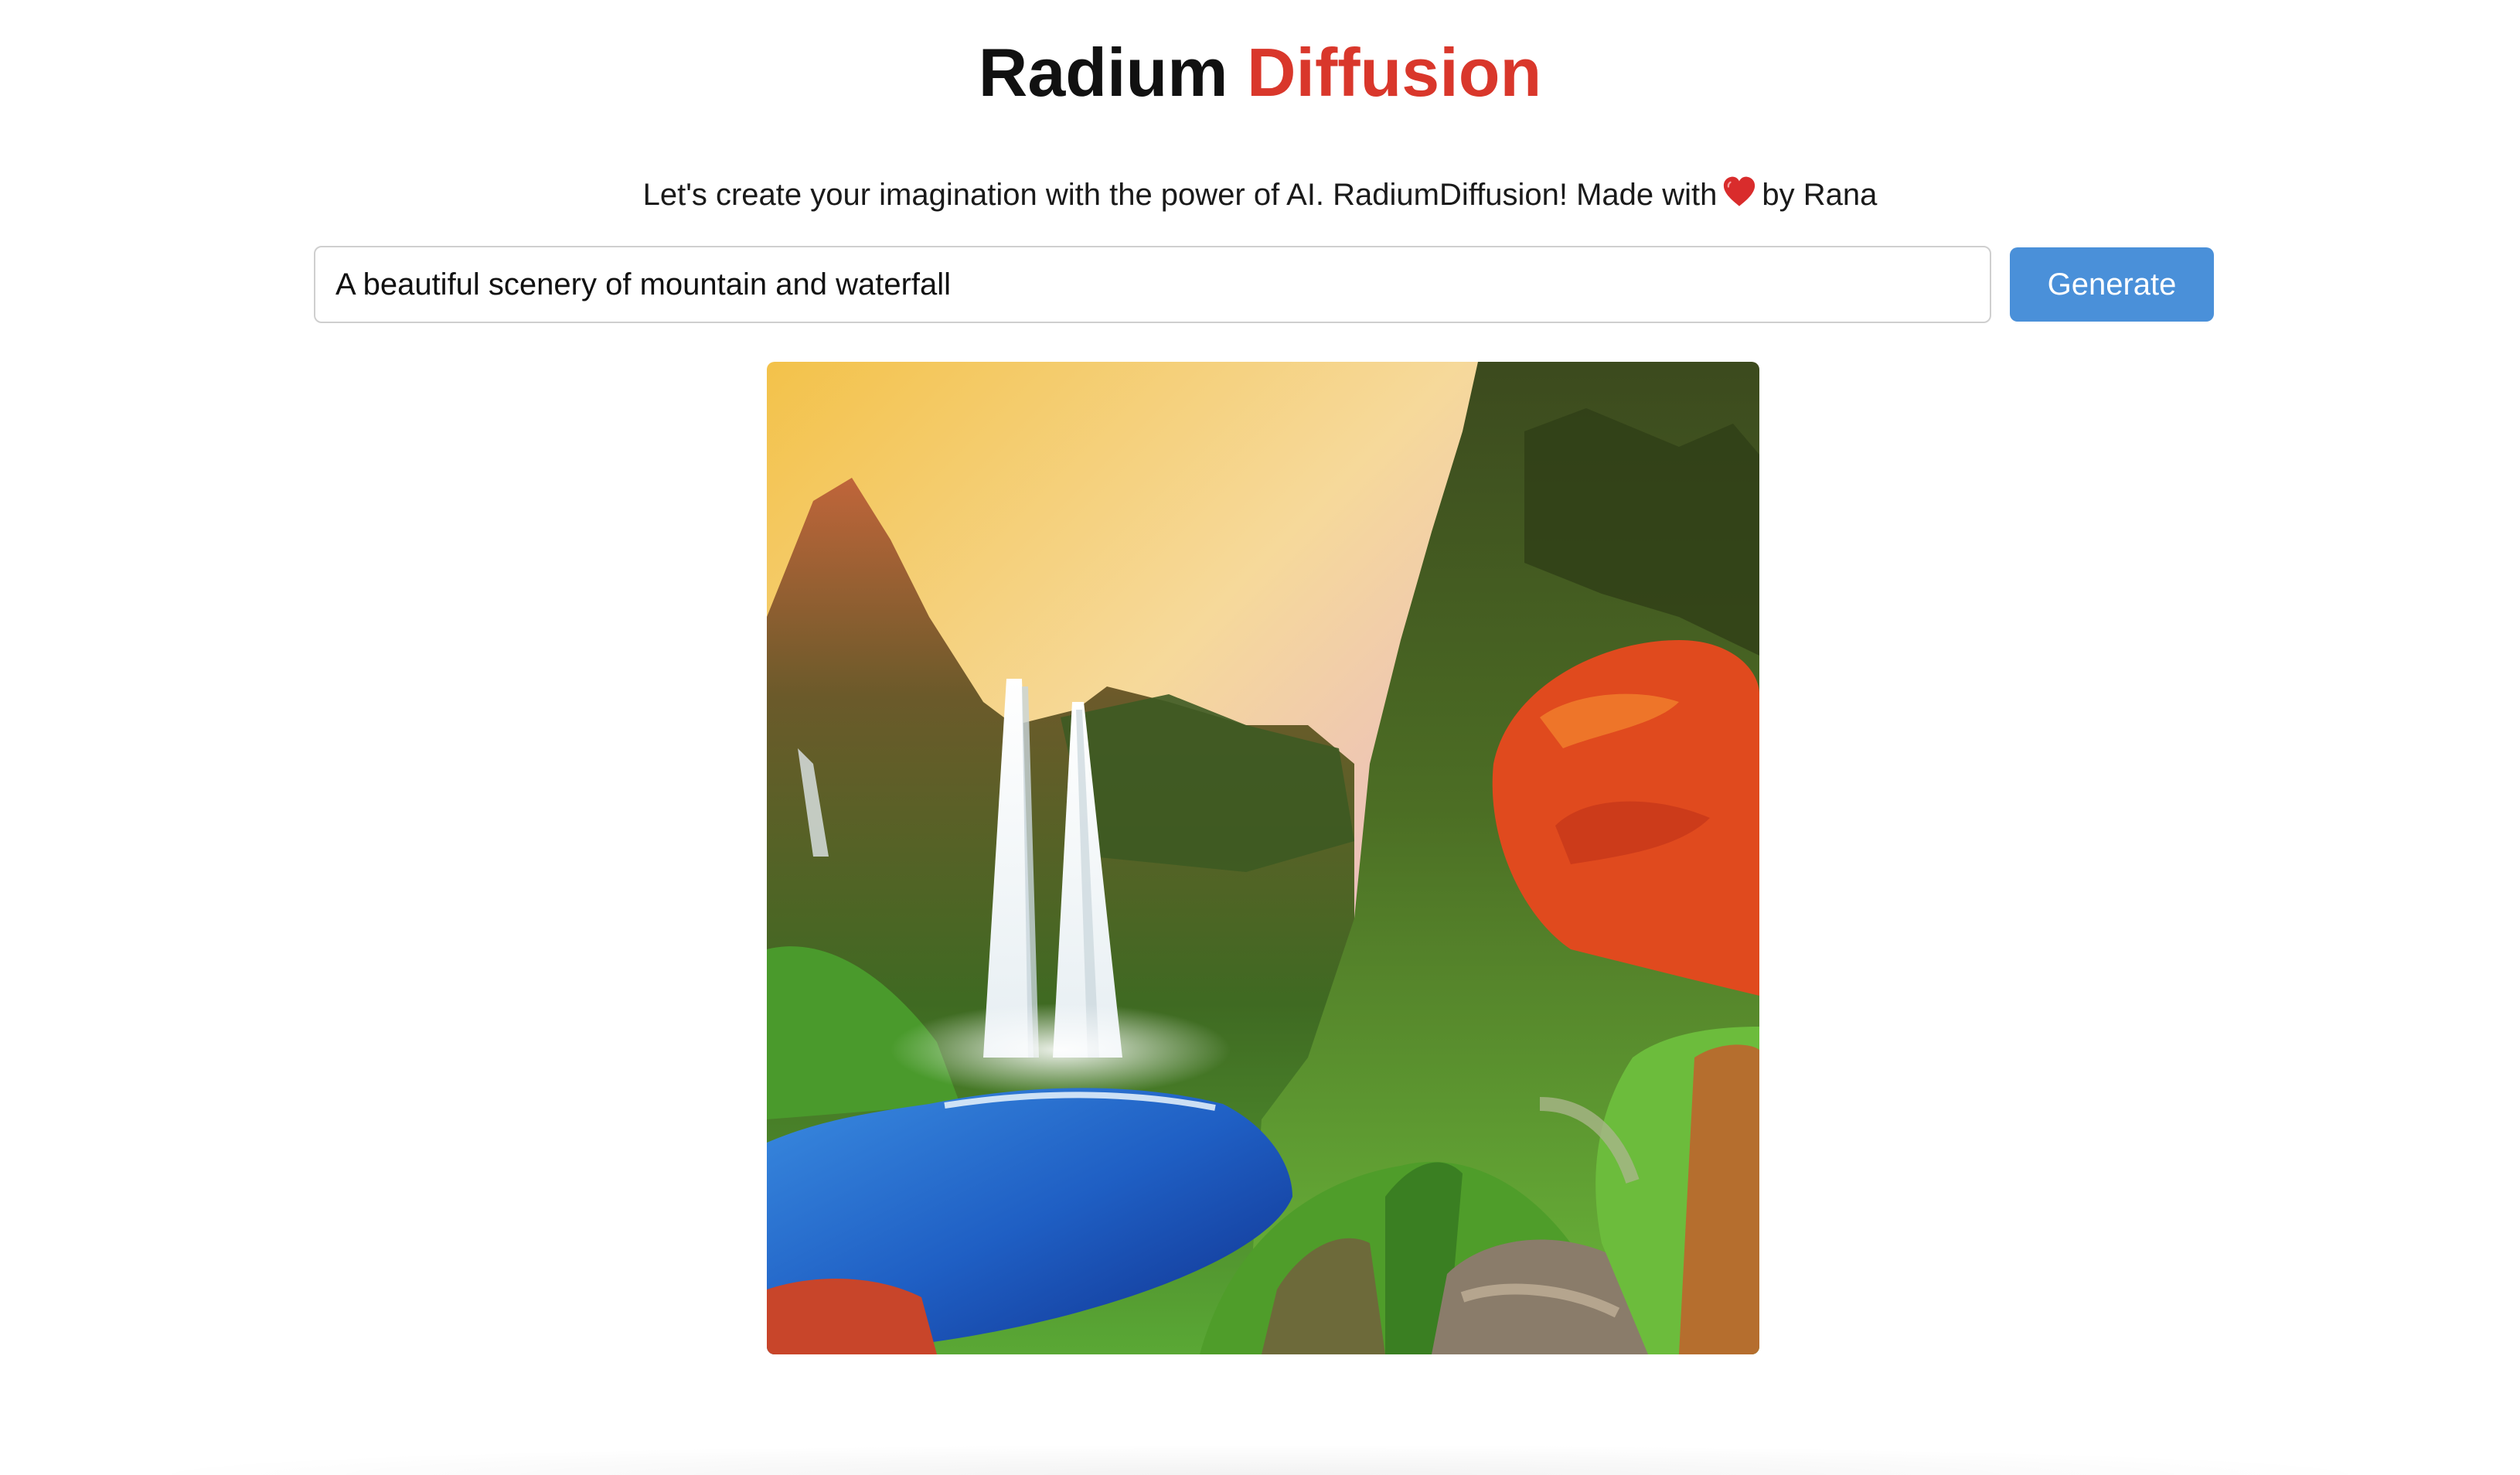 This screenshot has width=2520, height=1475. What do you see at coordinates (1260, 1459) in the screenshot?
I see `bottom-shadow` at bounding box center [1260, 1459].